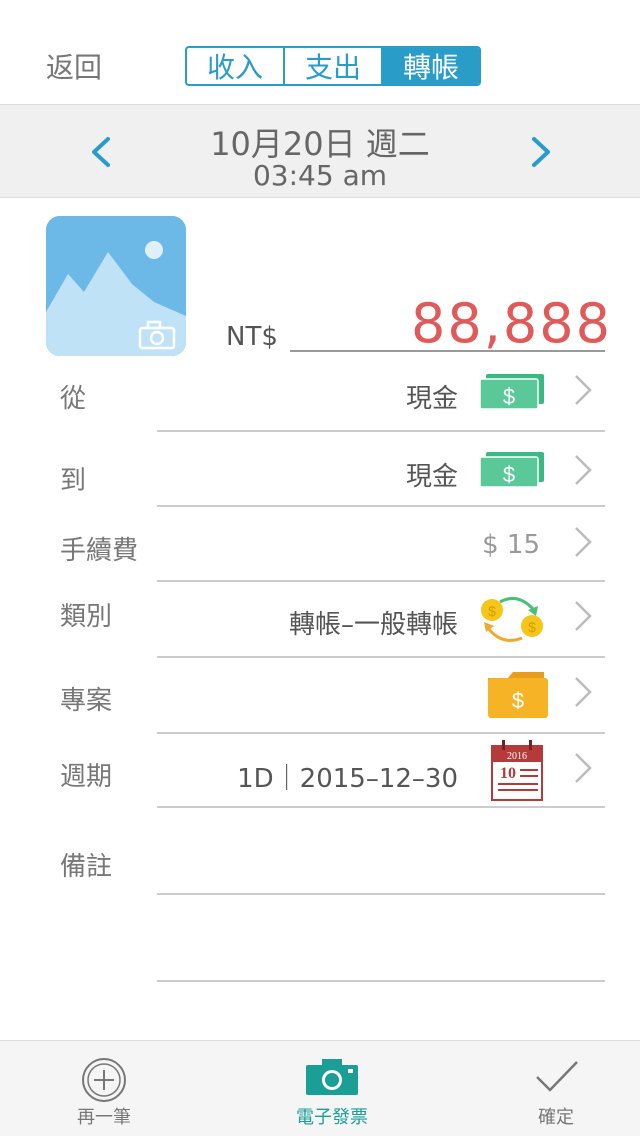  I want to click on checkmark-icon, so click(557, 1076).